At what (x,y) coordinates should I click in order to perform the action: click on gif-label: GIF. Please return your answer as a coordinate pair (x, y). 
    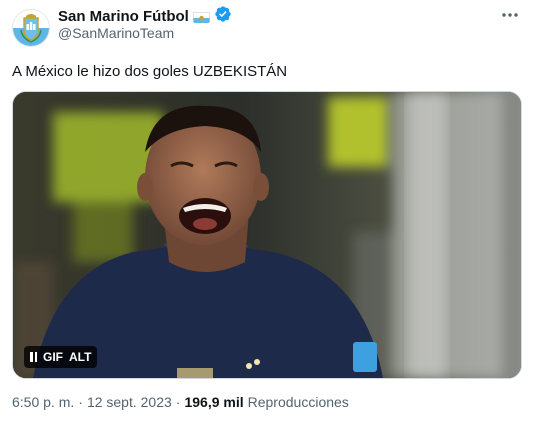
    Looking at the image, I should click on (53, 357).